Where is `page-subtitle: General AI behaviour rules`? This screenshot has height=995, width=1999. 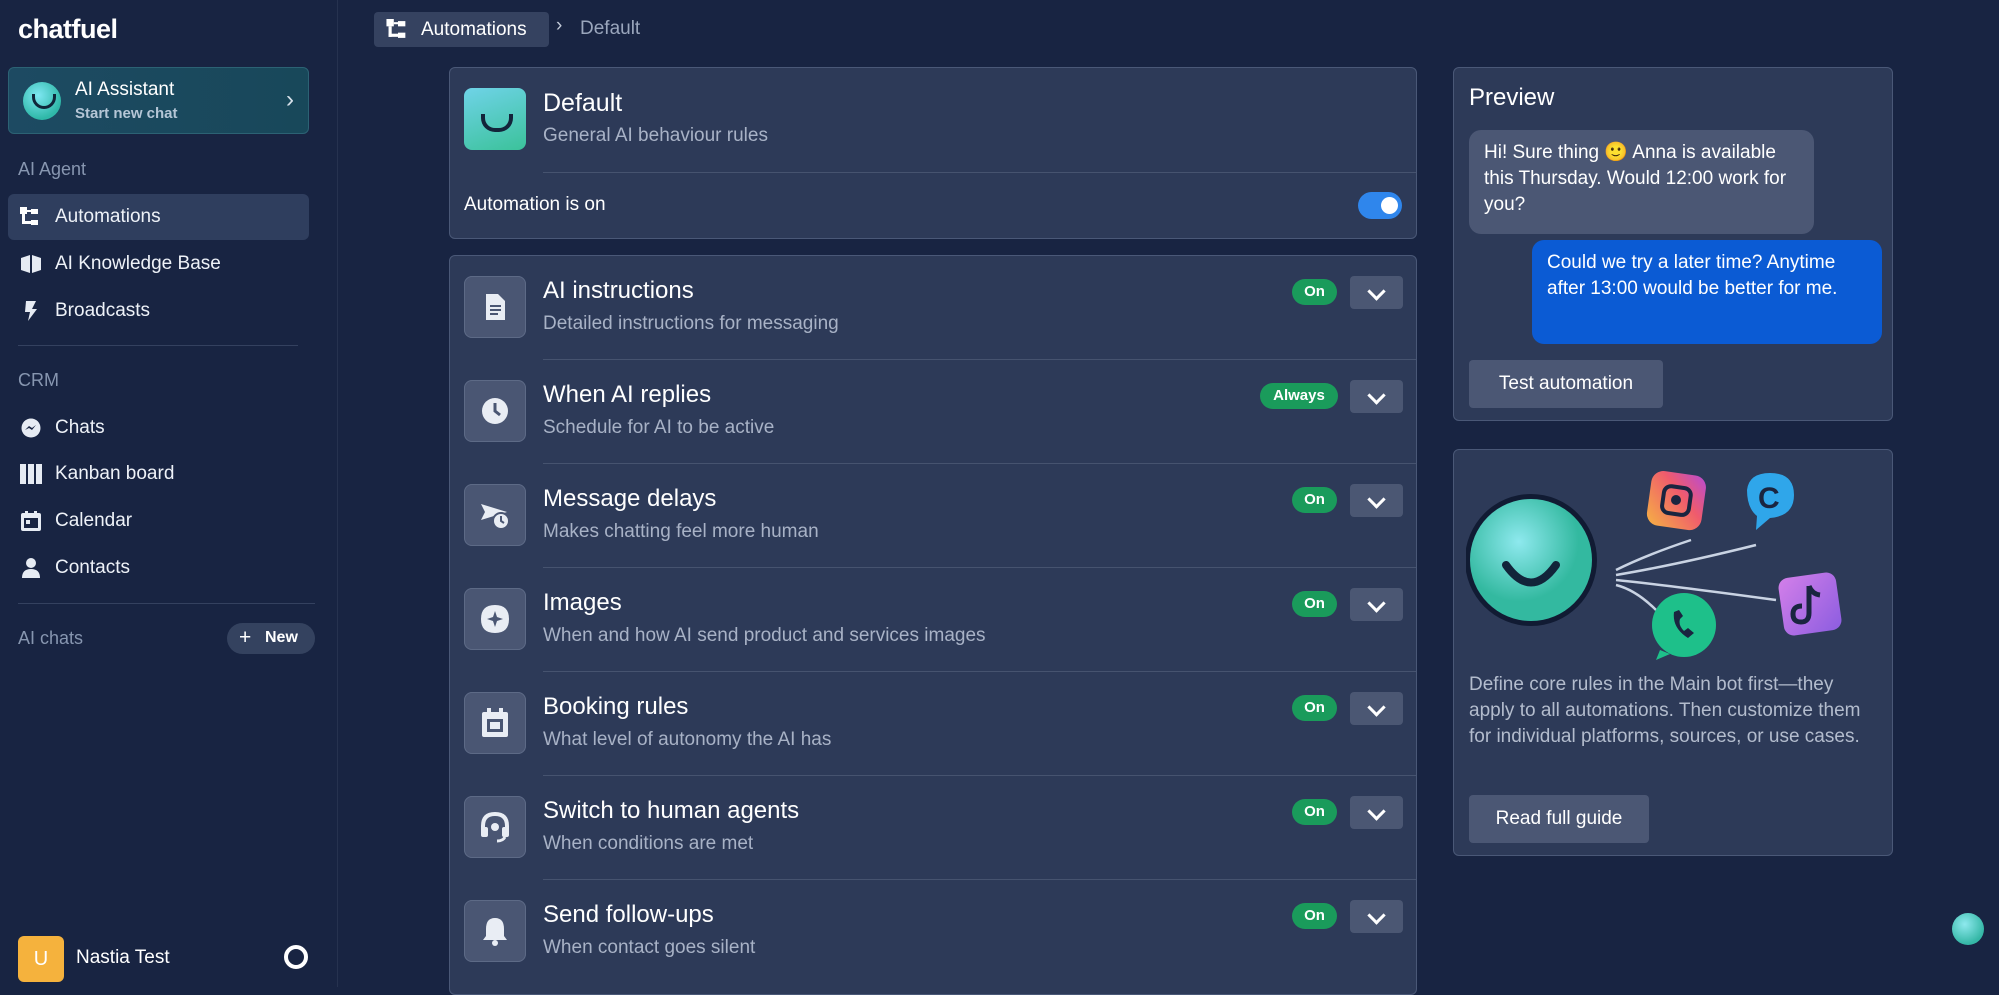 page-subtitle: General AI behaviour rules is located at coordinates (655, 135).